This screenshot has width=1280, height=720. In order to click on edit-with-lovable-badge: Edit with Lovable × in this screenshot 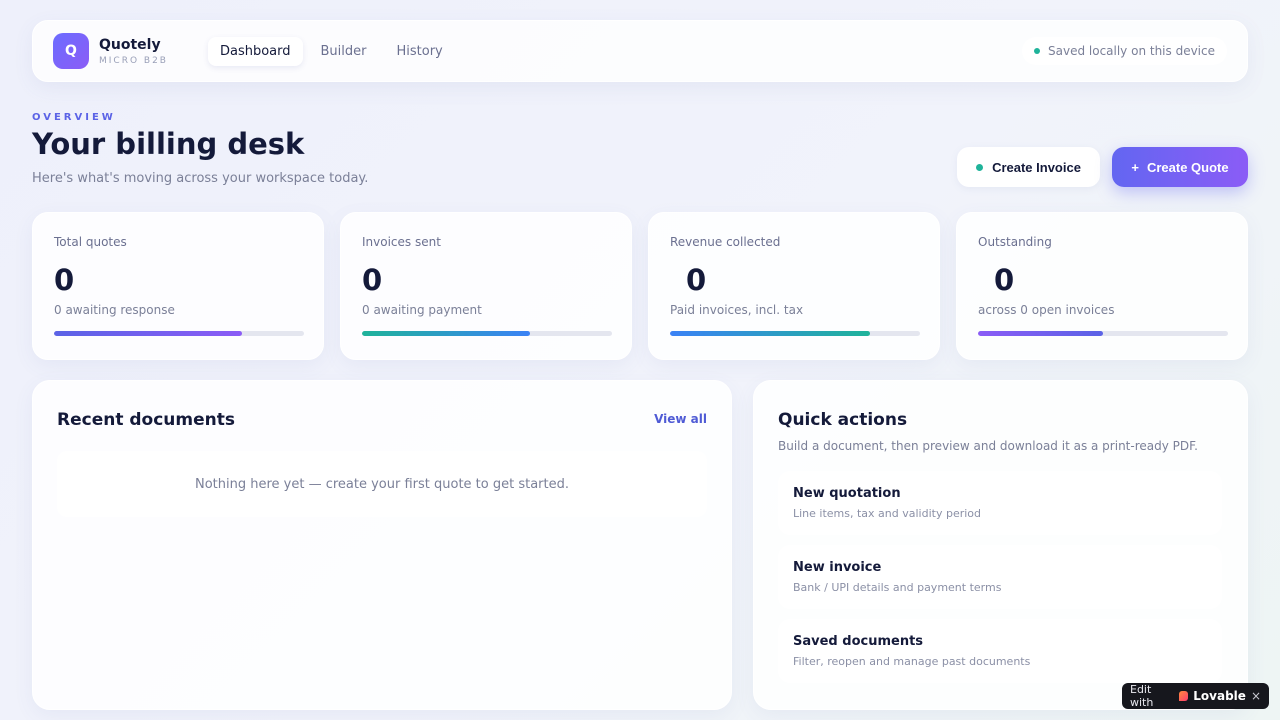, I will do `click(1195, 696)`.